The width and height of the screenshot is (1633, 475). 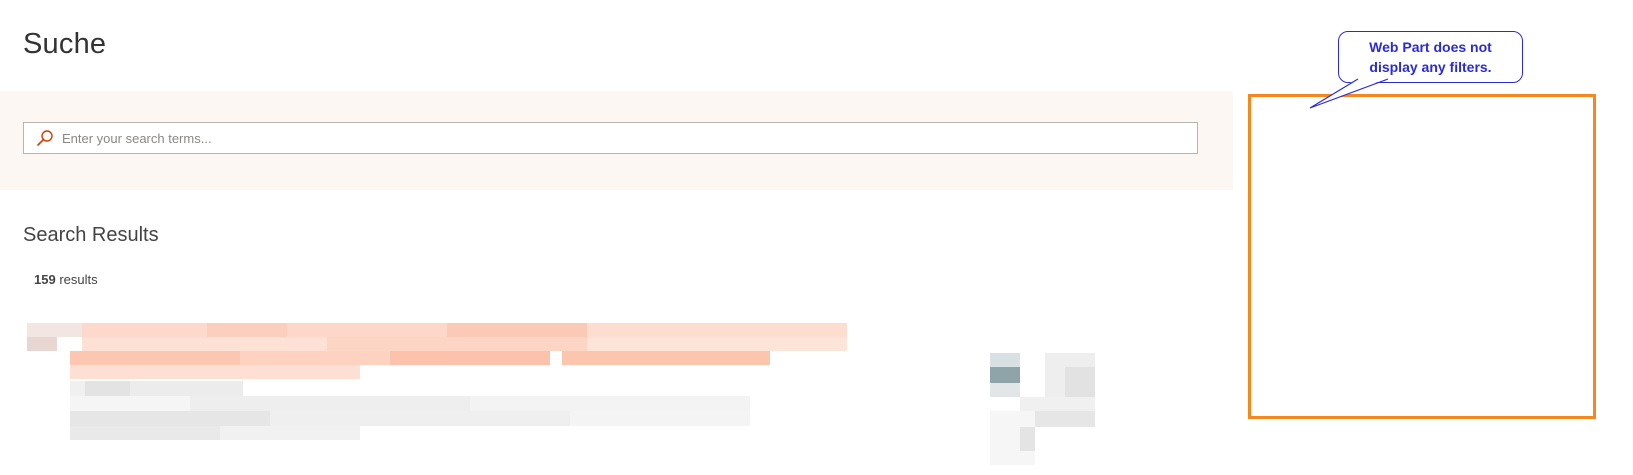 I want to click on callout-line: display any filters., so click(x=1430, y=67).